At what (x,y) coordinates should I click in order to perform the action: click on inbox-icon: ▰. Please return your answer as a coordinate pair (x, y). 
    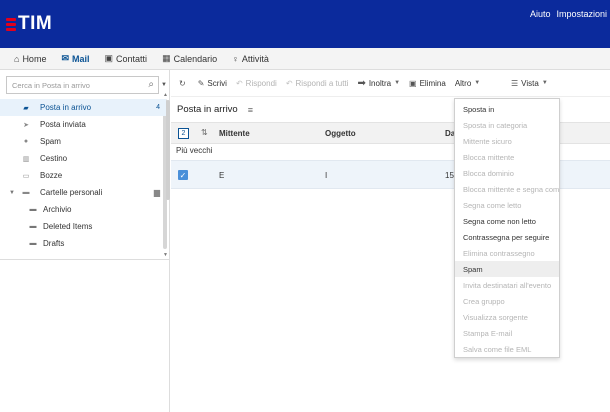
    Looking at the image, I should click on (26, 108).